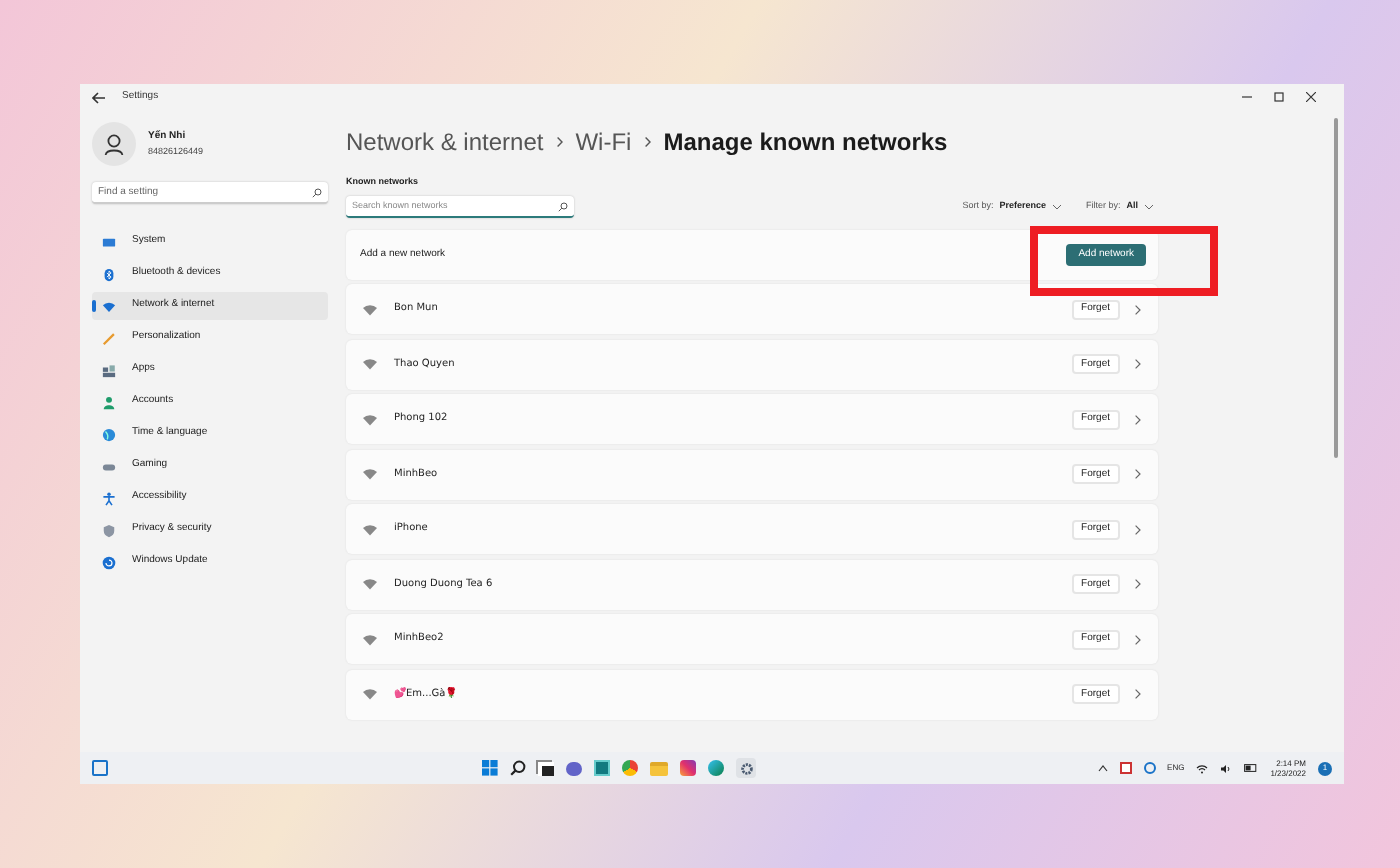 The width and height of the screenshot is (1400, 868). I want to click on accounts-icon, so click(109, 402).